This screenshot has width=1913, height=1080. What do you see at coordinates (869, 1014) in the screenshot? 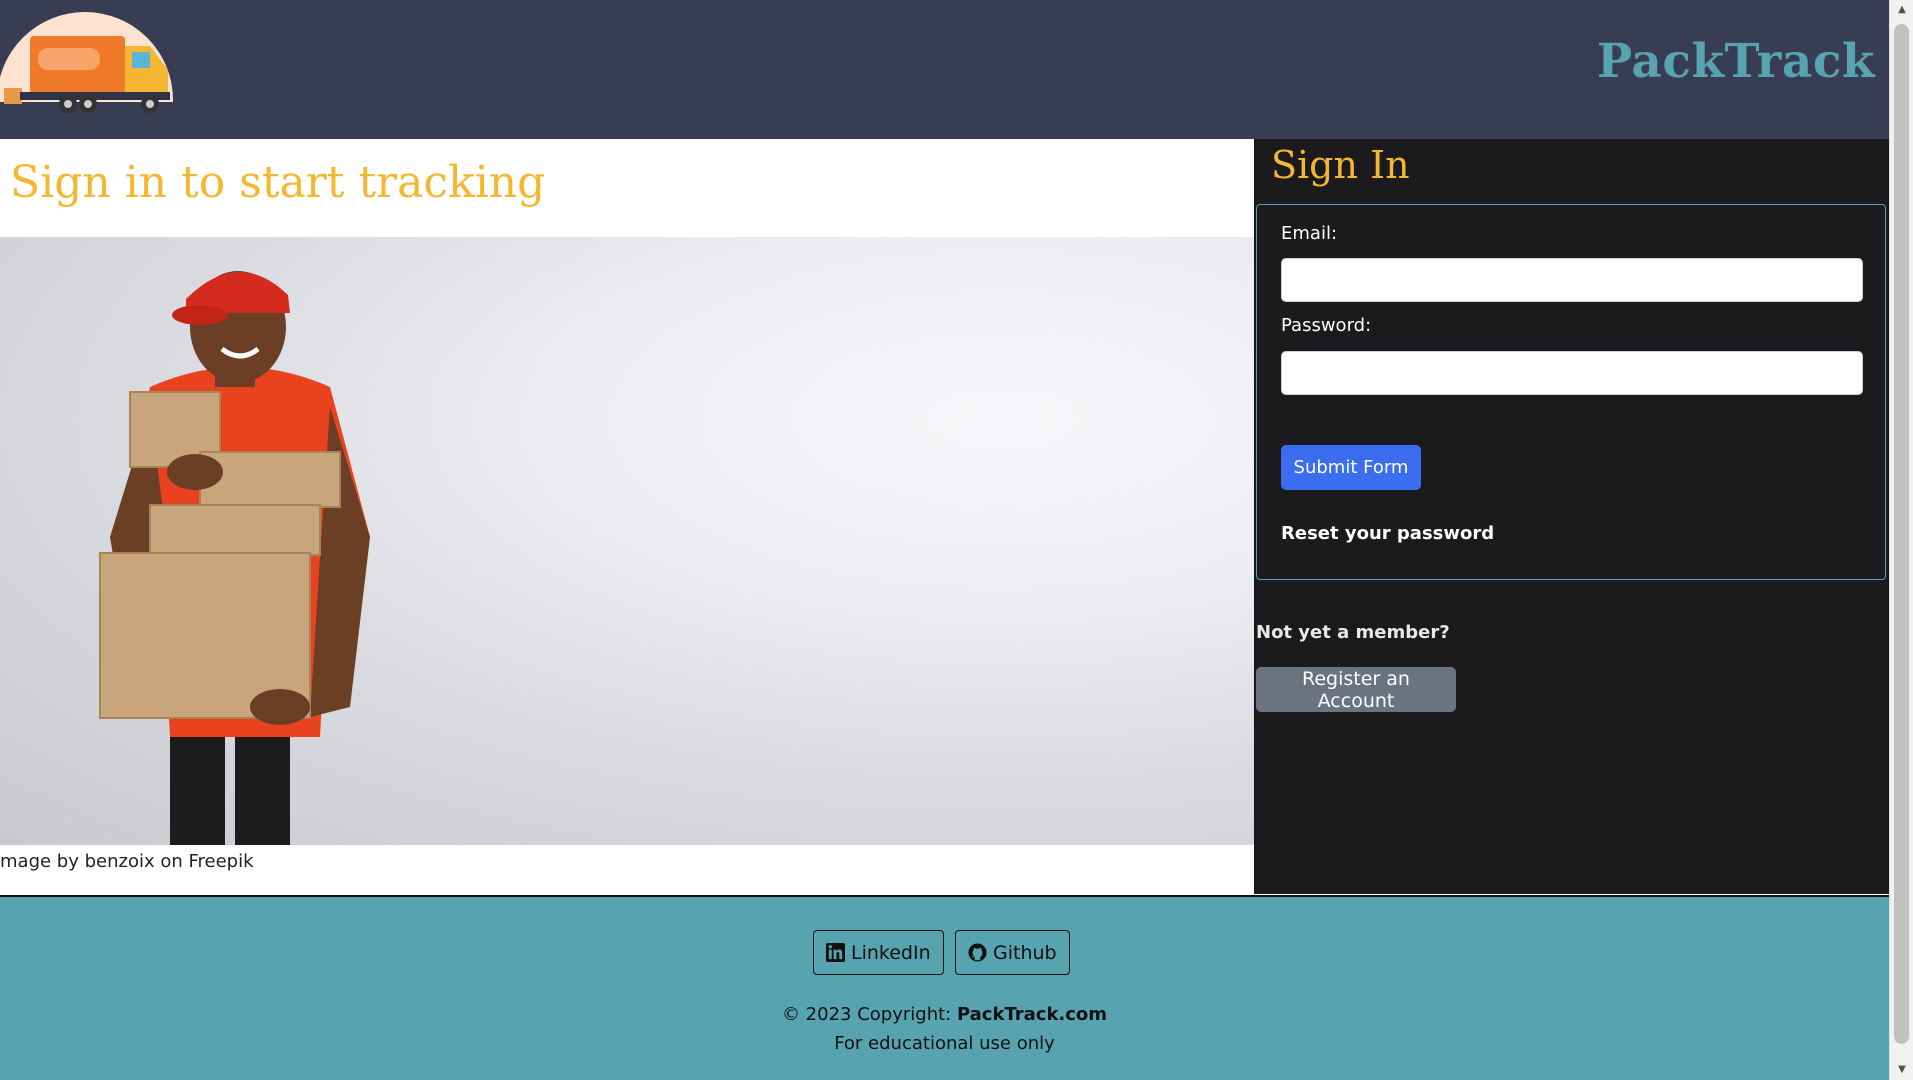
I see `copyright-prefix: © 2023 Copyright:` at bounding box center [869, 1014].